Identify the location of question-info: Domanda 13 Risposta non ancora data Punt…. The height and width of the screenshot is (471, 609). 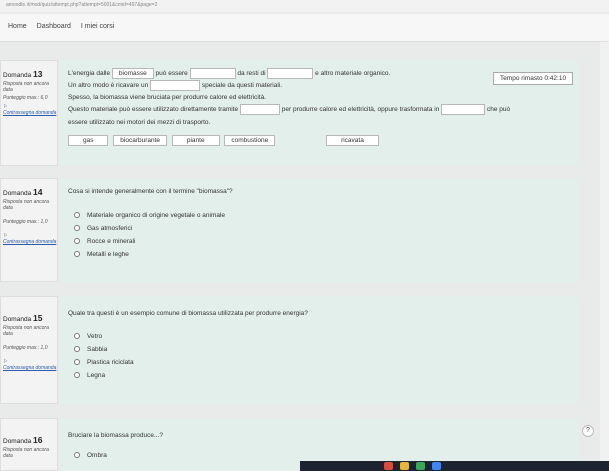
(29, 113).